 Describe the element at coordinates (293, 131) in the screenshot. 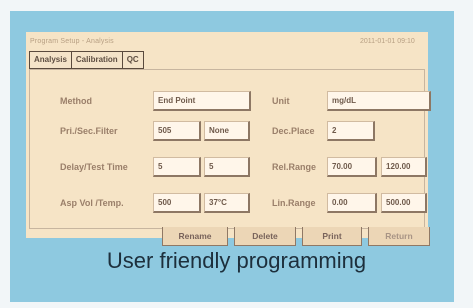

I see `dec-place-label: Dec.Place` at that location.